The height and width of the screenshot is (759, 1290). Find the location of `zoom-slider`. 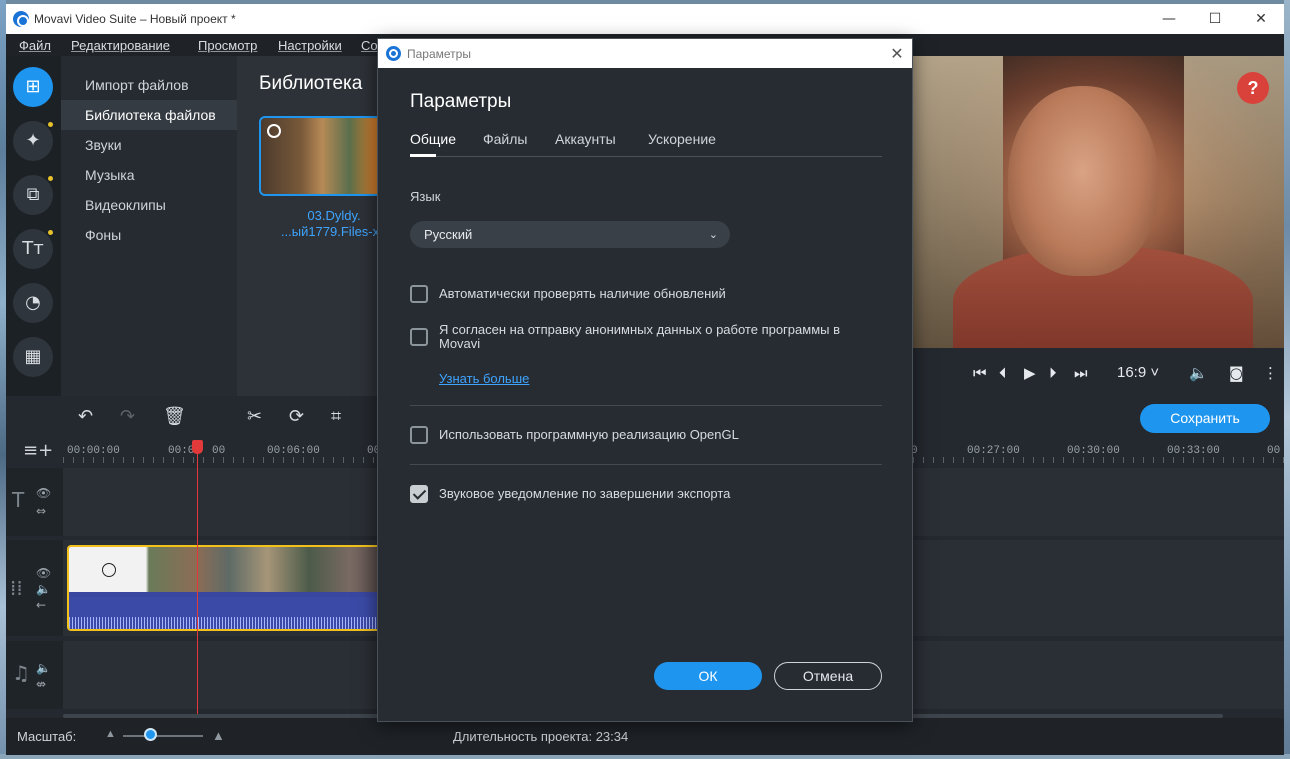

zoom-slider is located at coordinates (163, 736).